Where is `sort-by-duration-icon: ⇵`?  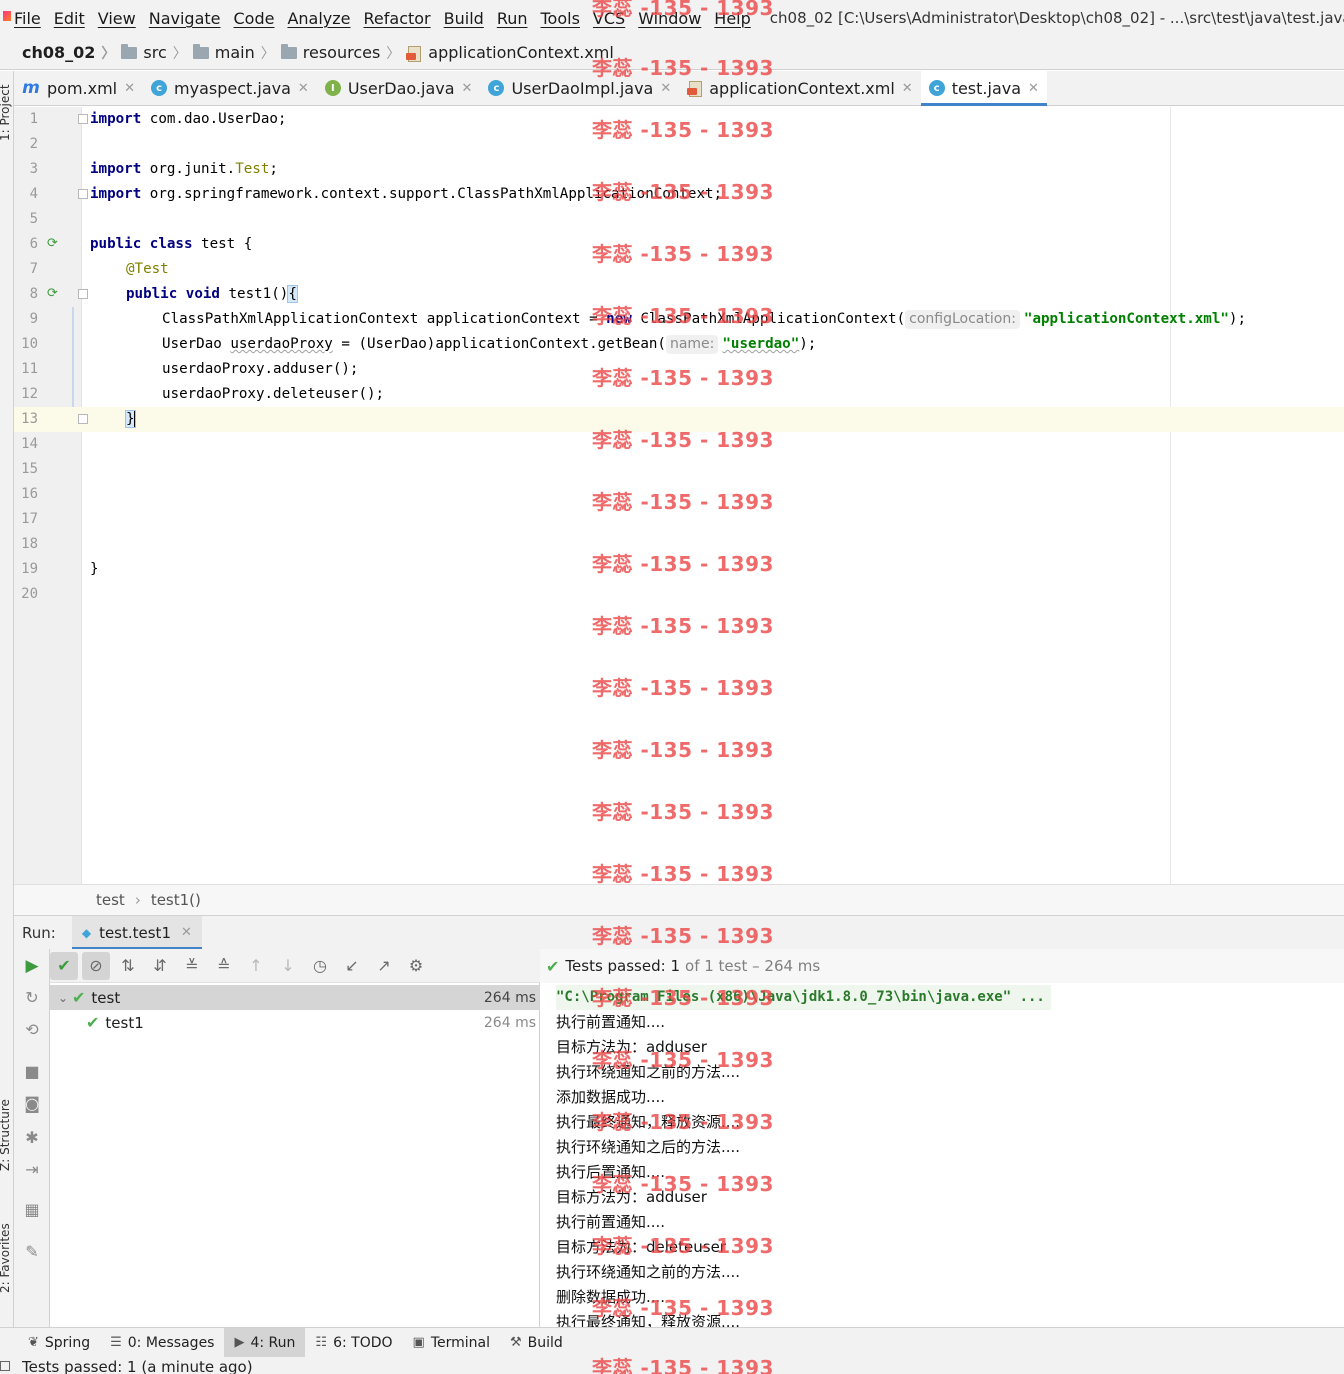 sort-by-duration-icon: ⇵ is located at coordinates (160, 966).